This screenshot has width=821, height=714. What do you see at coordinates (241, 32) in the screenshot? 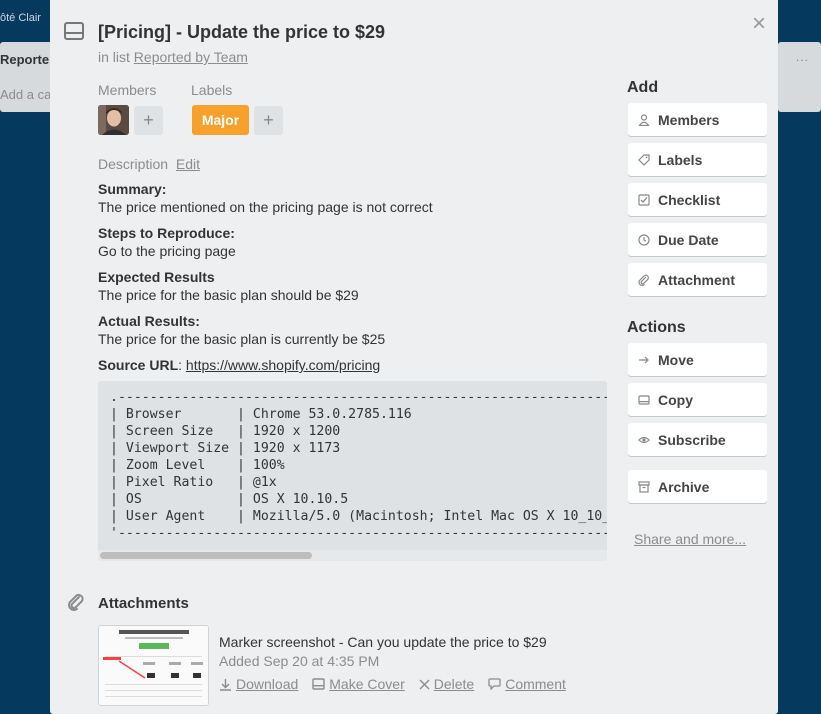
I see `card-title: [Pricing] - Update the price to $29` at bounding box center [241, 32].